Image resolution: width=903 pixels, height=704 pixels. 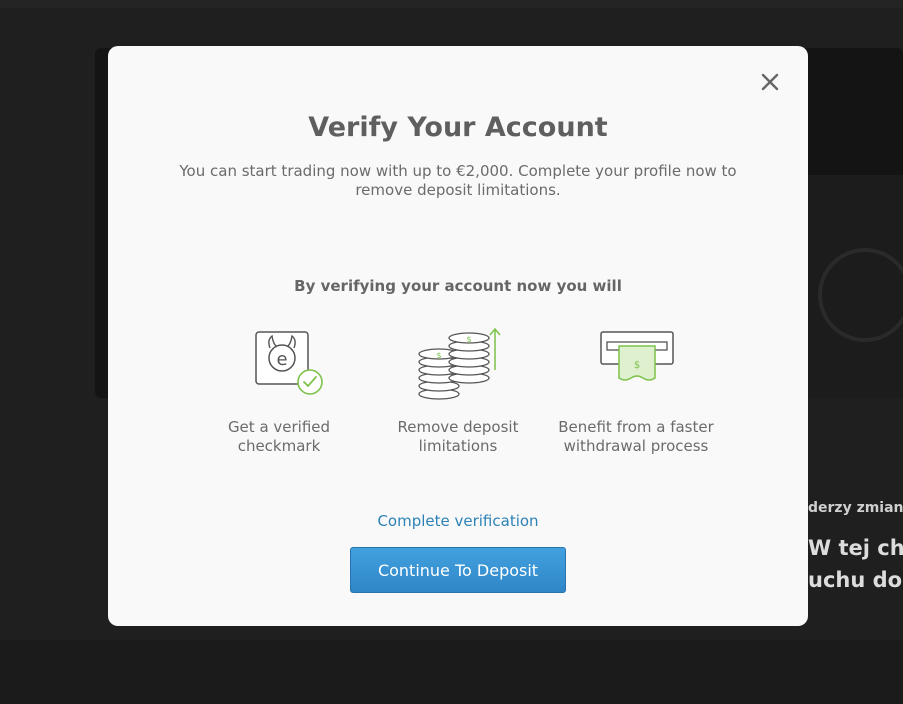 I want to click on benefits-heading: By verifying your account now you will, so click(x=458, y=286).